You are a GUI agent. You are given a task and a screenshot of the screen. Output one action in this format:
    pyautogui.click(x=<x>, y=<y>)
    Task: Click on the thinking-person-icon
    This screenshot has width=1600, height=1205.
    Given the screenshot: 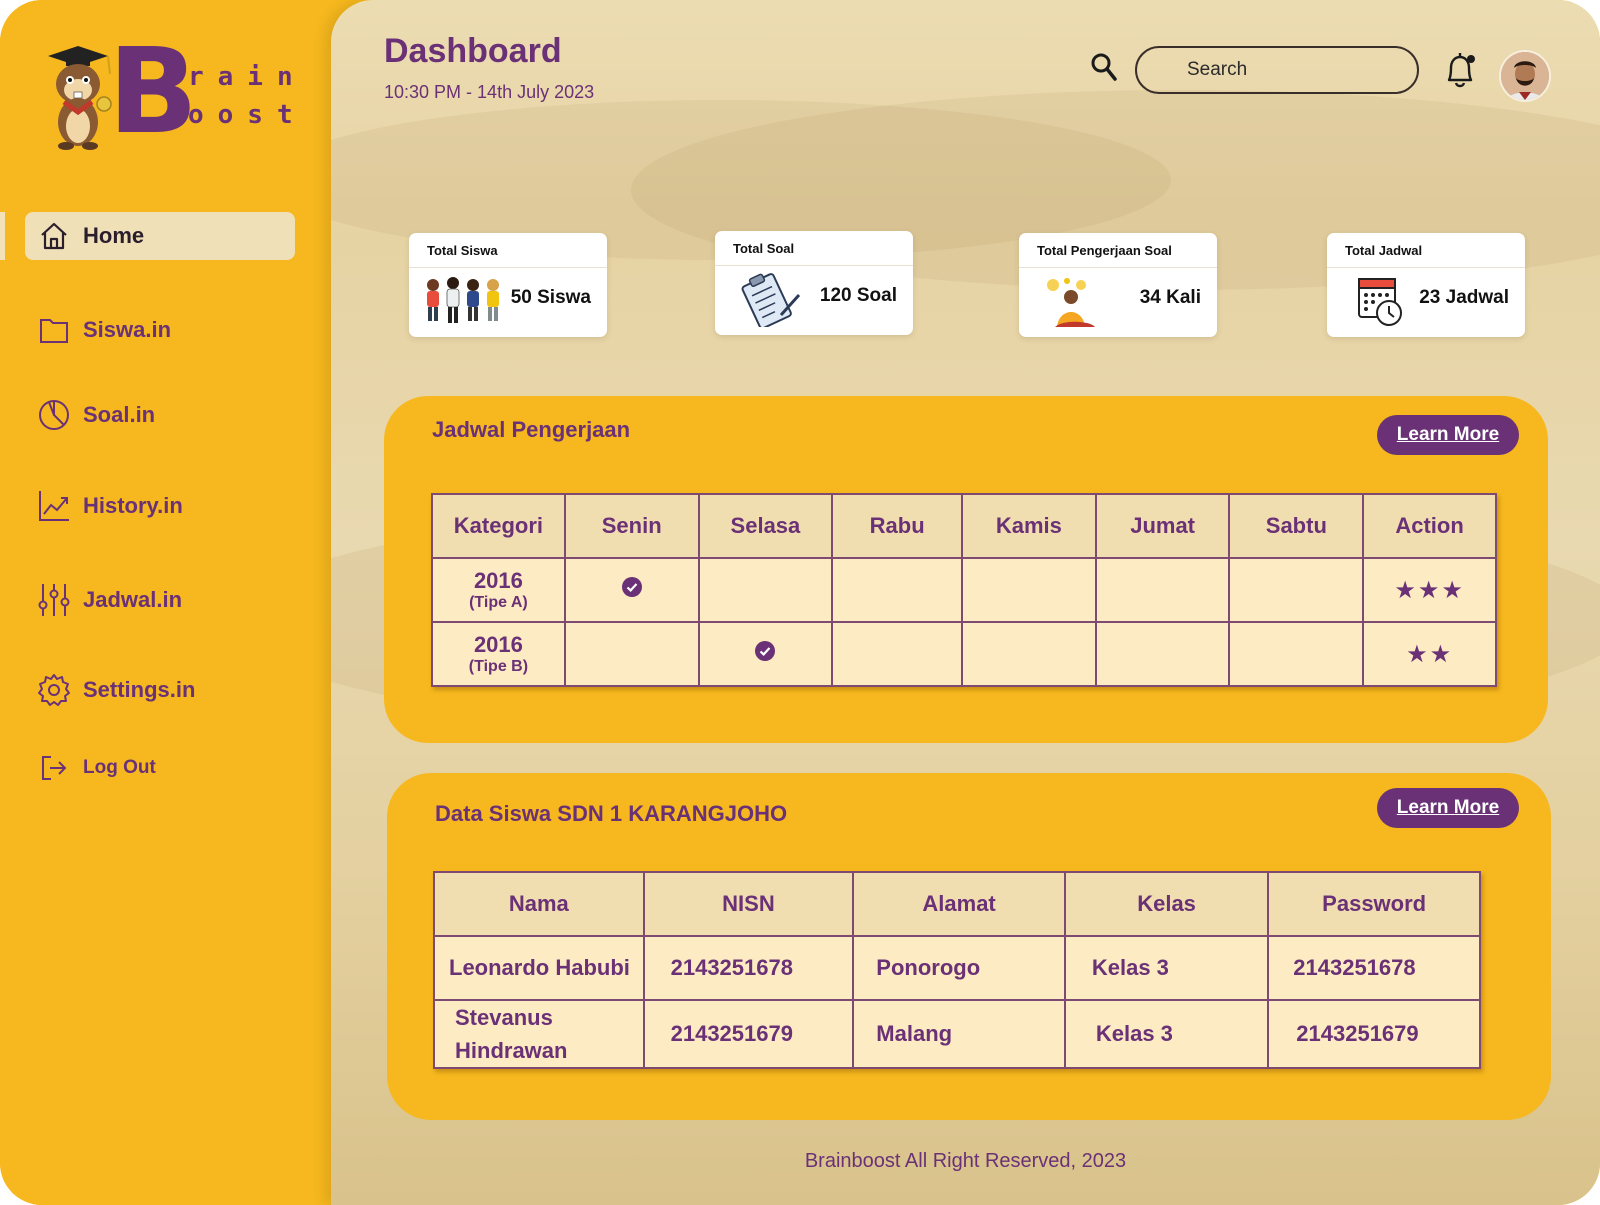 What is the action you would take?
    pyautogui.click(x=1071, y=302)
    